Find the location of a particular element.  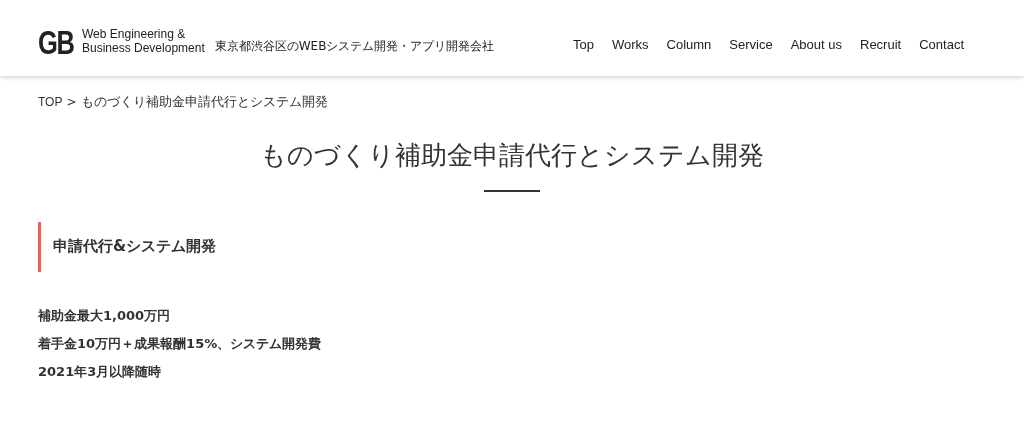

nav-link: Works is located at coordinates (630, 45).